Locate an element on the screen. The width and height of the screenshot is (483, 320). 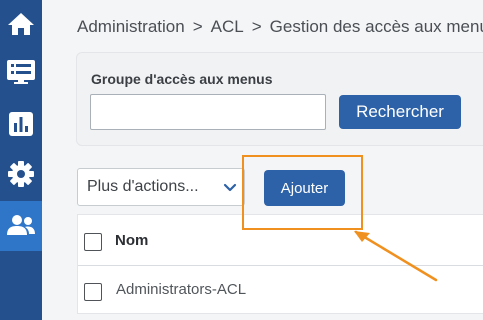
home-icon is located at coordinates (21, 24).